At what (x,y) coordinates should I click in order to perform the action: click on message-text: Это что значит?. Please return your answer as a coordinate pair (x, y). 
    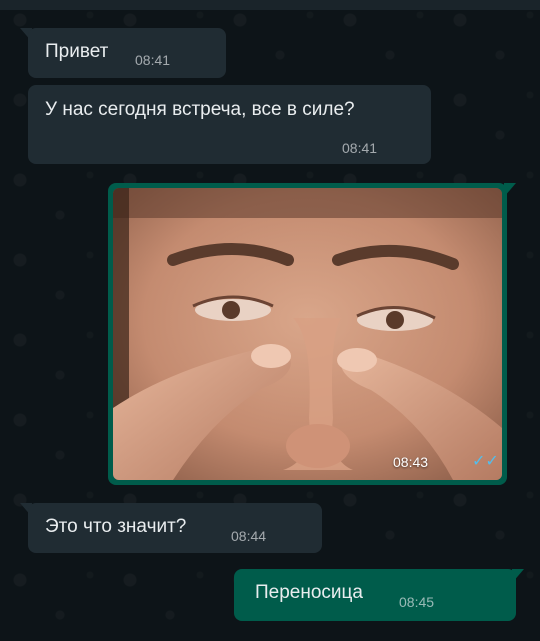
    Looking at the image, I should click on (116, 526).